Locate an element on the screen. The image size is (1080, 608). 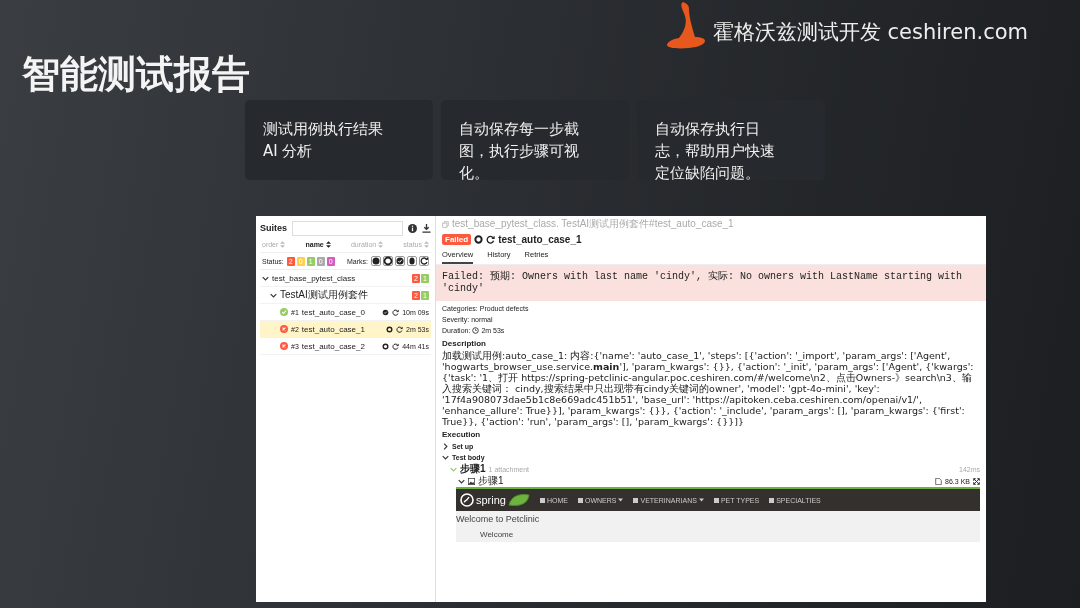
dot-icon is located at coordinates (376, 261).